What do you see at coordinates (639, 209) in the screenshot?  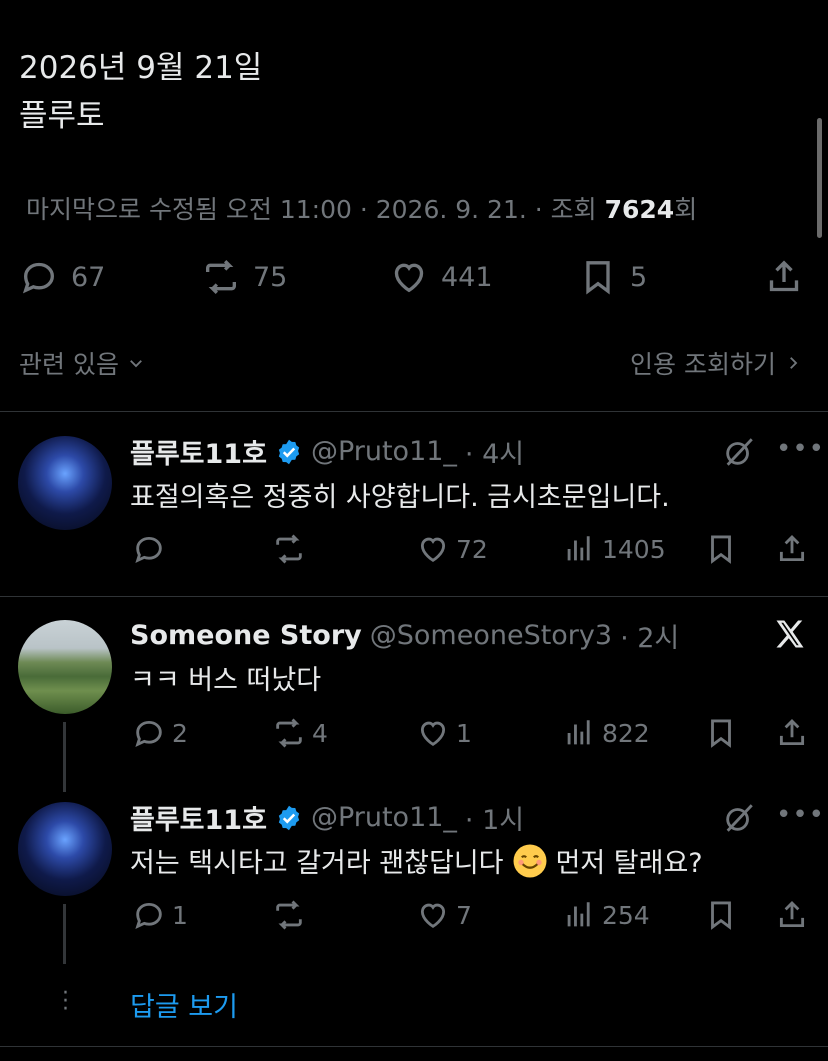 I see `view-count: 7624` at bounding box center [639, 209].